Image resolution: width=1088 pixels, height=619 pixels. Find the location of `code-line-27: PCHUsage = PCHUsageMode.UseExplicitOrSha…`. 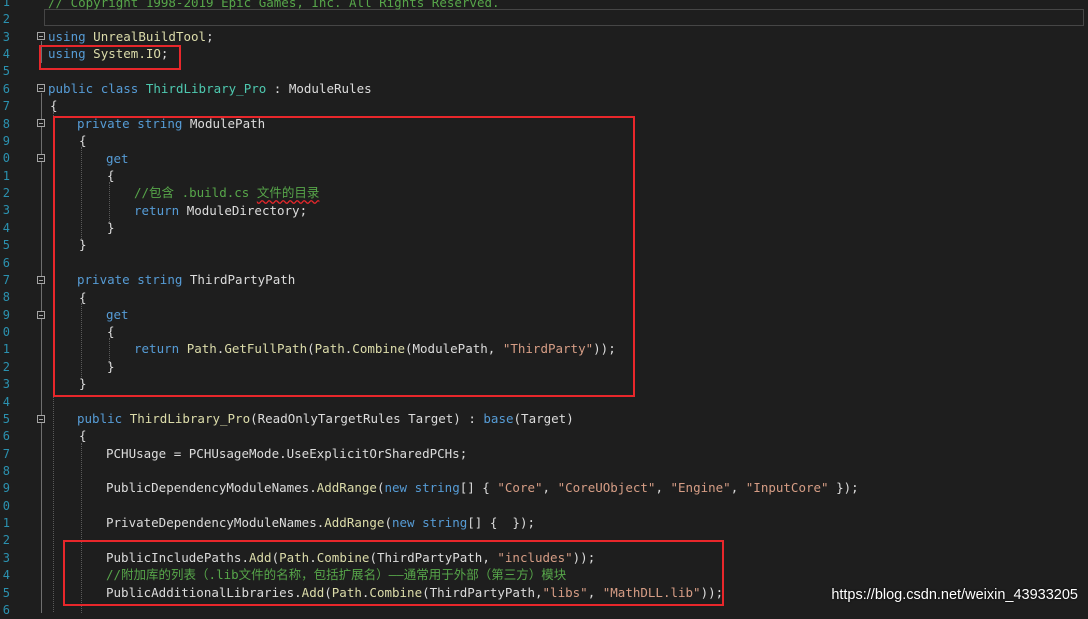

code-line-27: PCHUsage = PCHUsageMode.UseExplicitOrSha… is located at coordinates (287, 453).